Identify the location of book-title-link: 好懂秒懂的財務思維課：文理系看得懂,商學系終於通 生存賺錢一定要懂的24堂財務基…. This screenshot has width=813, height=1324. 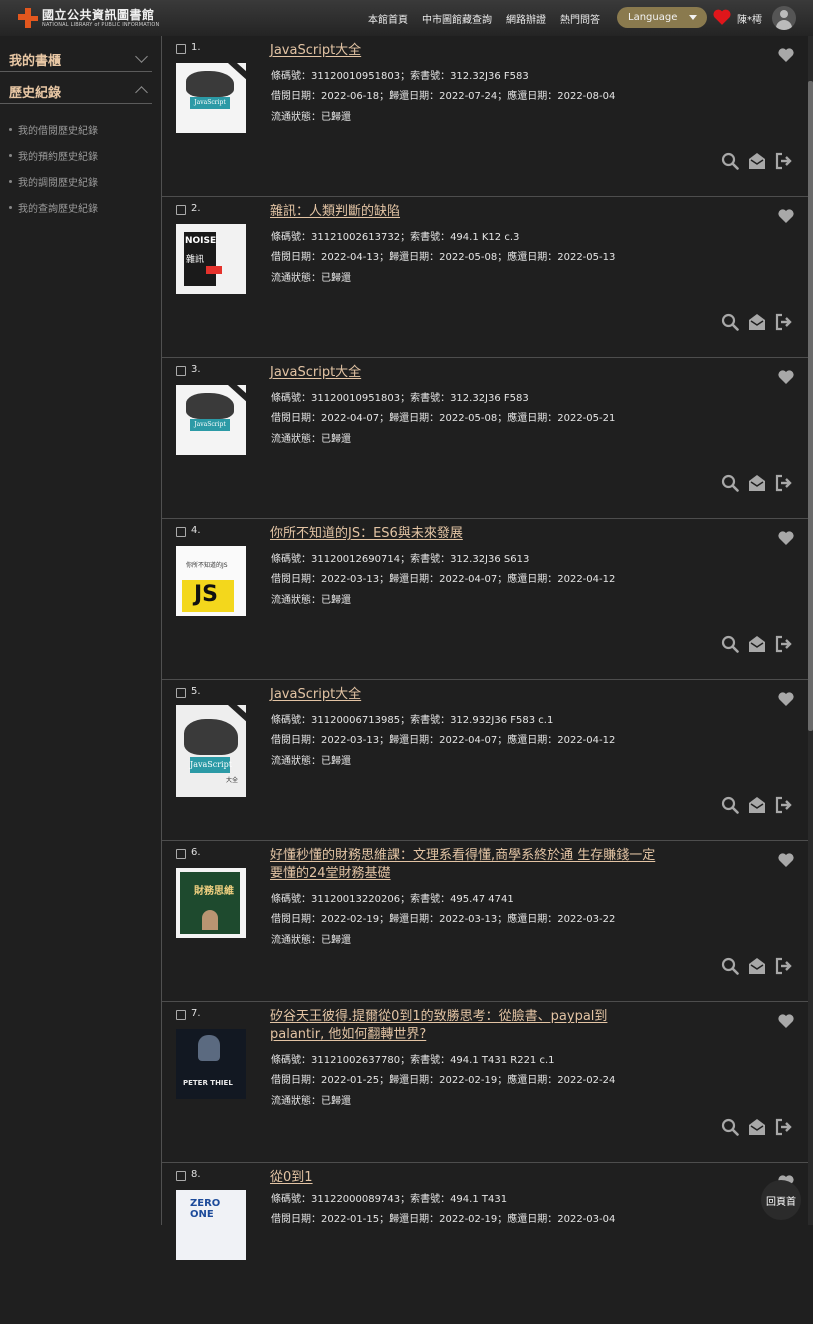
(465, 865).